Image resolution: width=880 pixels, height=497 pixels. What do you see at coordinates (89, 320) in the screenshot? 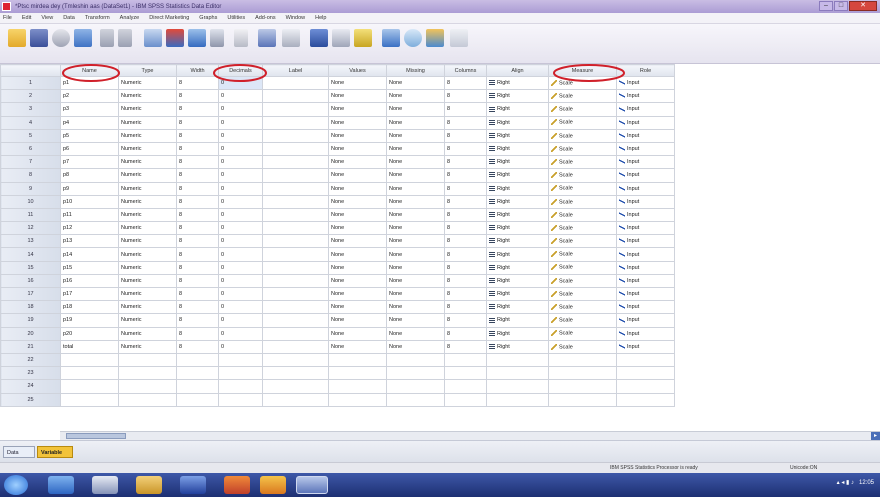
I see `cell-name: p19` at bounding box center [89, 320].